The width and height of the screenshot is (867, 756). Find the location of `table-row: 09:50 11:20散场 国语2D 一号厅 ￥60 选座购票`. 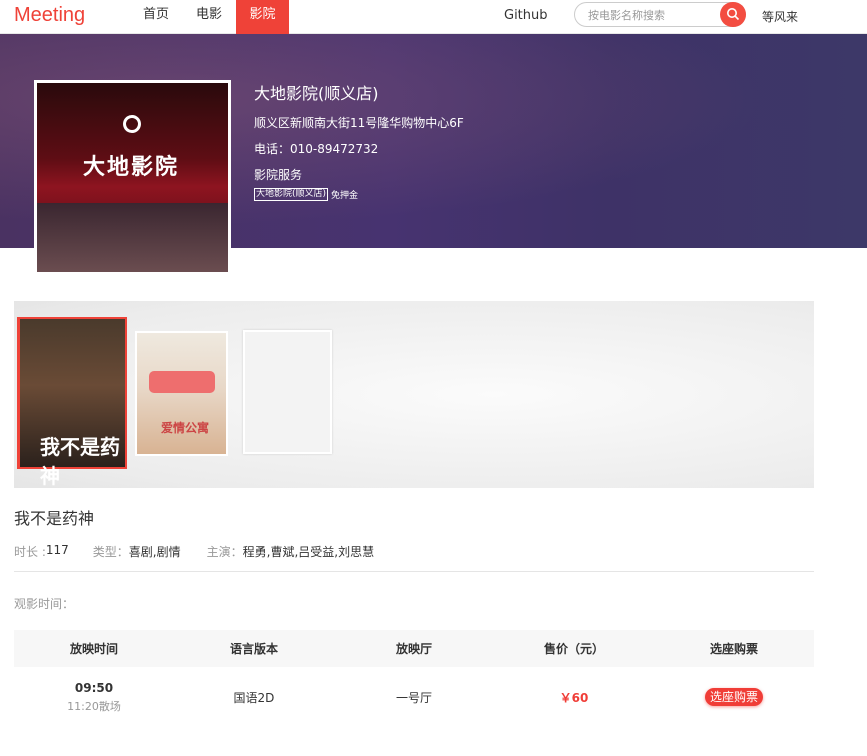

table-row: 09:50 11:20散场 国语2D 一号厅 ￥60 选座购票 is located at coordinates (414, 697).